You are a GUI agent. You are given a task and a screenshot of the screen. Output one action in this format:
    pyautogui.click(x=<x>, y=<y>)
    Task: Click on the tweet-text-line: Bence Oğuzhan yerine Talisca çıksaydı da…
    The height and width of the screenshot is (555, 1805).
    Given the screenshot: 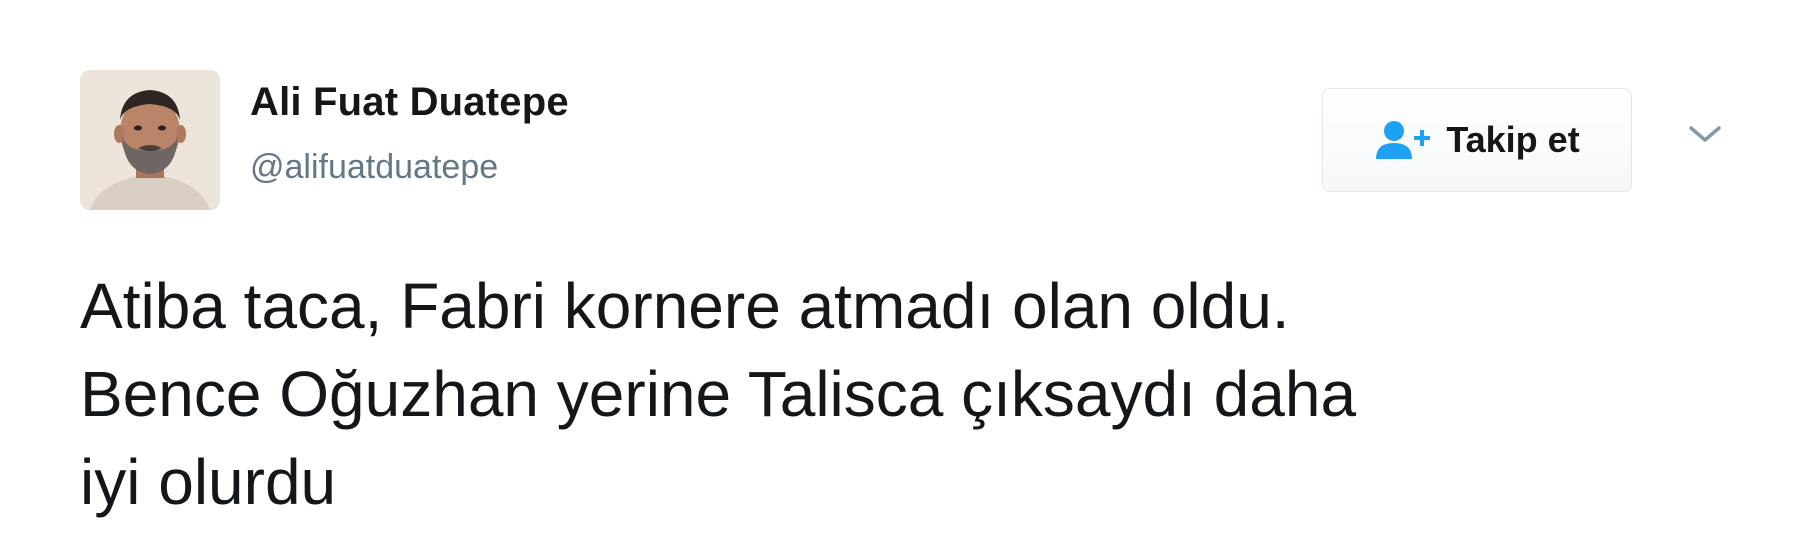 What is the action you would take?
    pyautogui.click(x=718, y=394)
    